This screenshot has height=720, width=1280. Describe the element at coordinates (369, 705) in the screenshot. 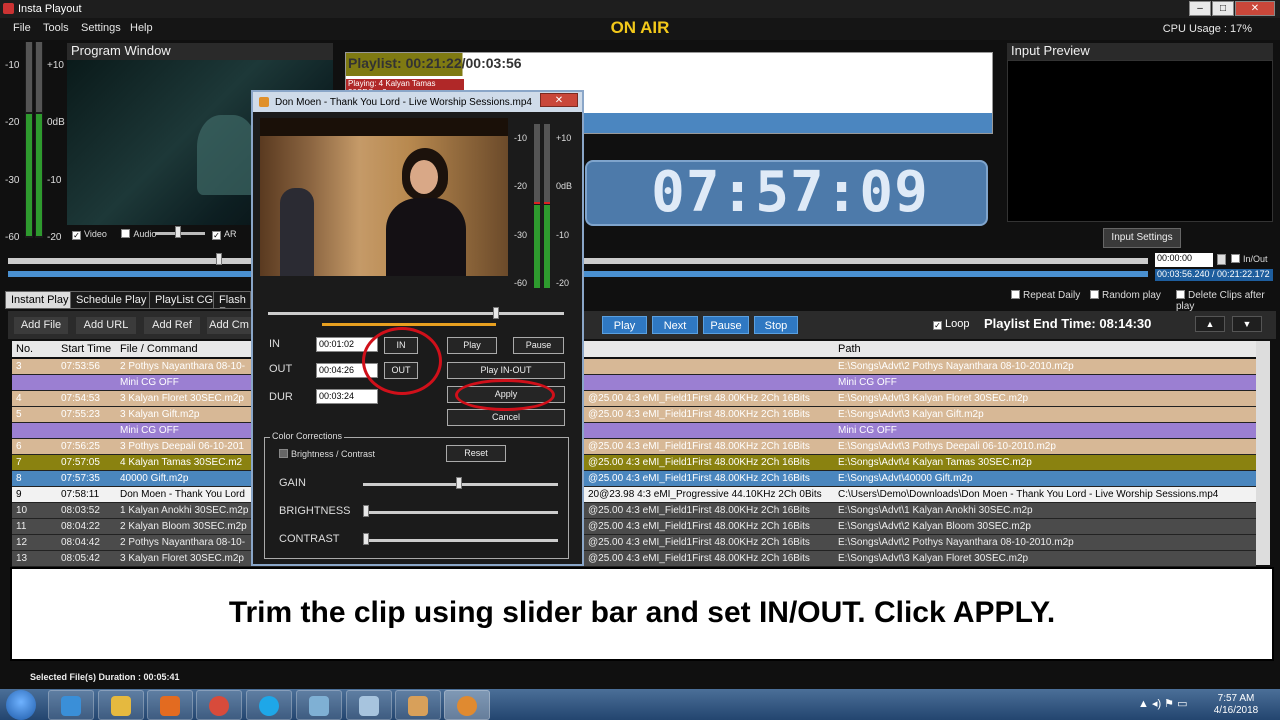

I see `taskbar-calculator` at that location.